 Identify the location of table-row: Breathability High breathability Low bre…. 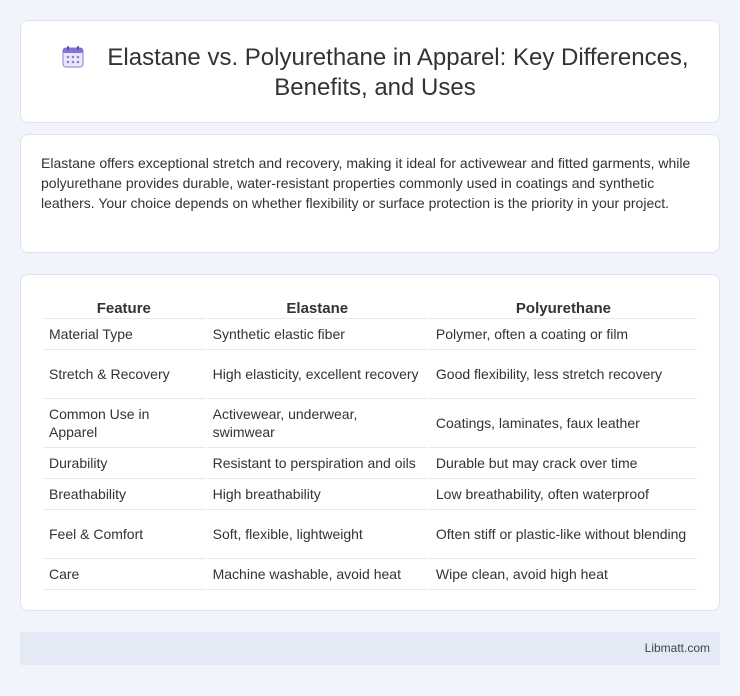
(370, 494).